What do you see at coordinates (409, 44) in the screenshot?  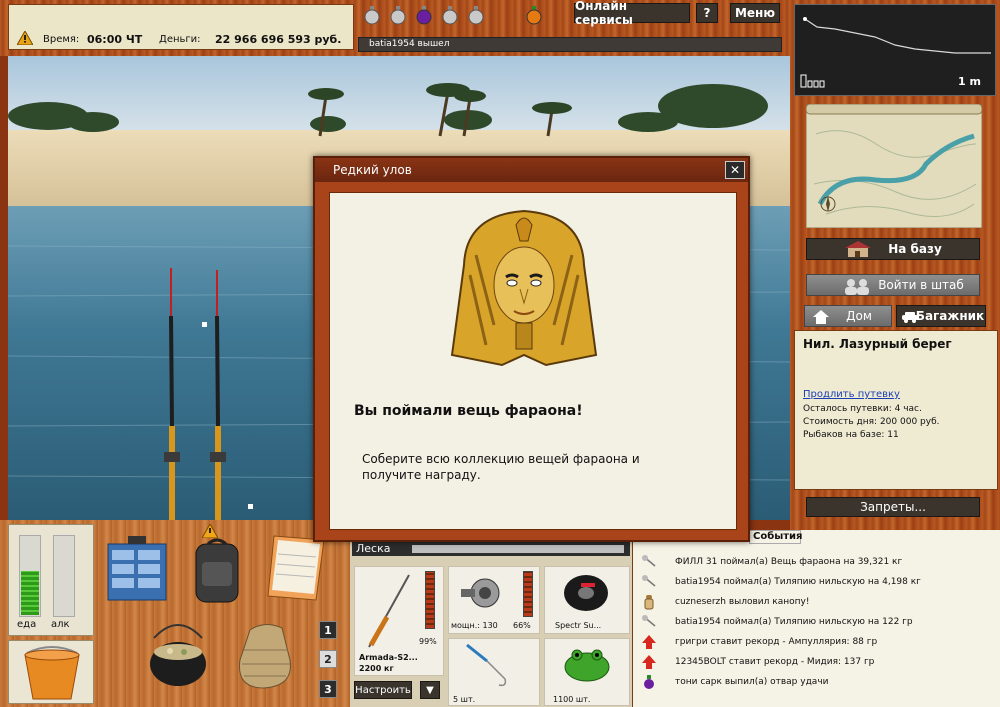 I see `chat-message: batia1954 вышел` at bounding box center [409, 44].